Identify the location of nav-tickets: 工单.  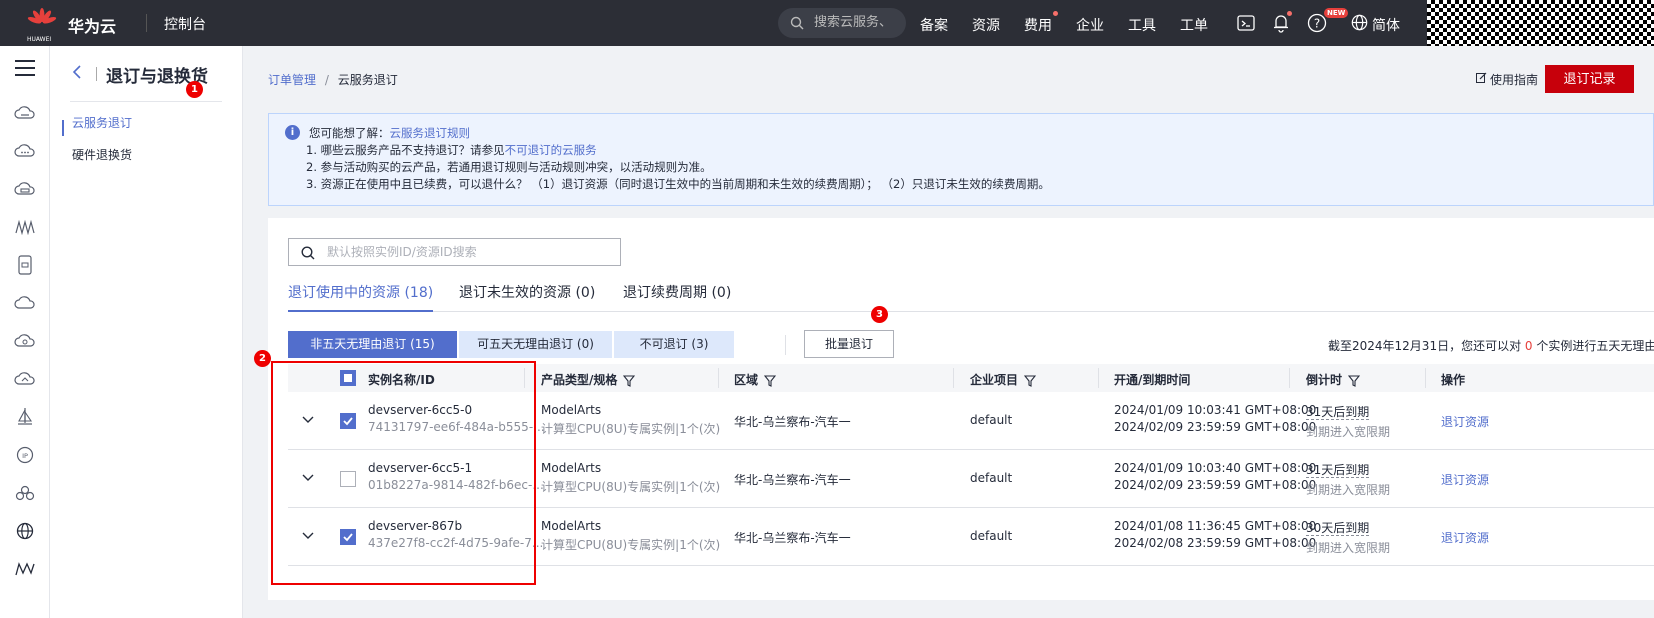
(1194, 25).